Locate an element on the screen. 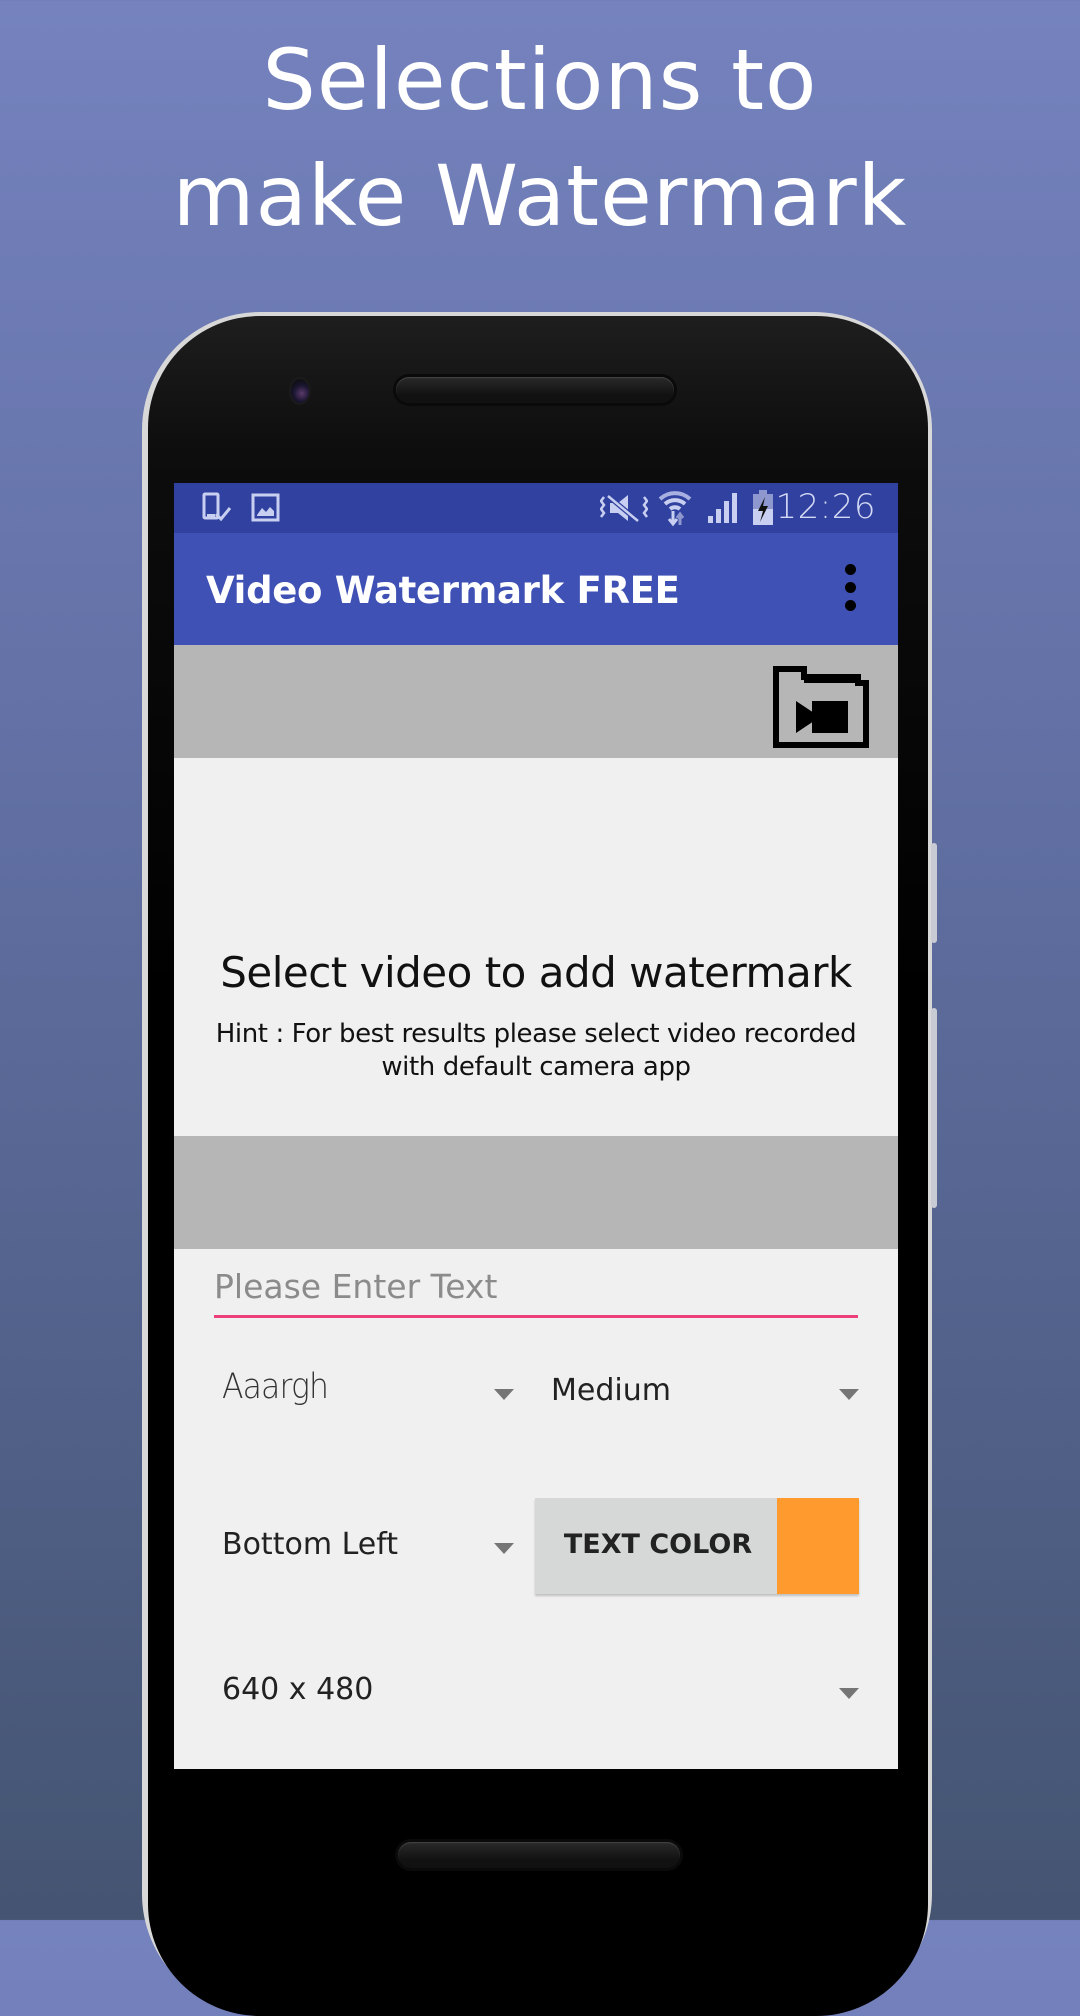 This screenshot has height=2016, width=1080. cell-signal-icon is located at coordinates (723, 510).